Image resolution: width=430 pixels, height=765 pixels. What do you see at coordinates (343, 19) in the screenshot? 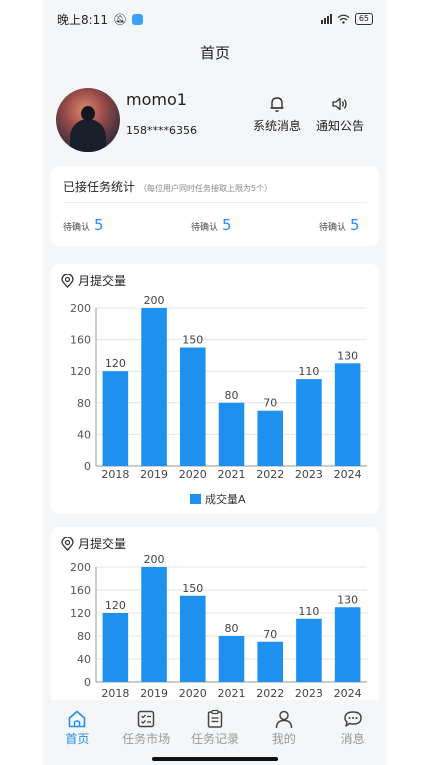
I see `wifi-icon` at bounding box center [343, 19].